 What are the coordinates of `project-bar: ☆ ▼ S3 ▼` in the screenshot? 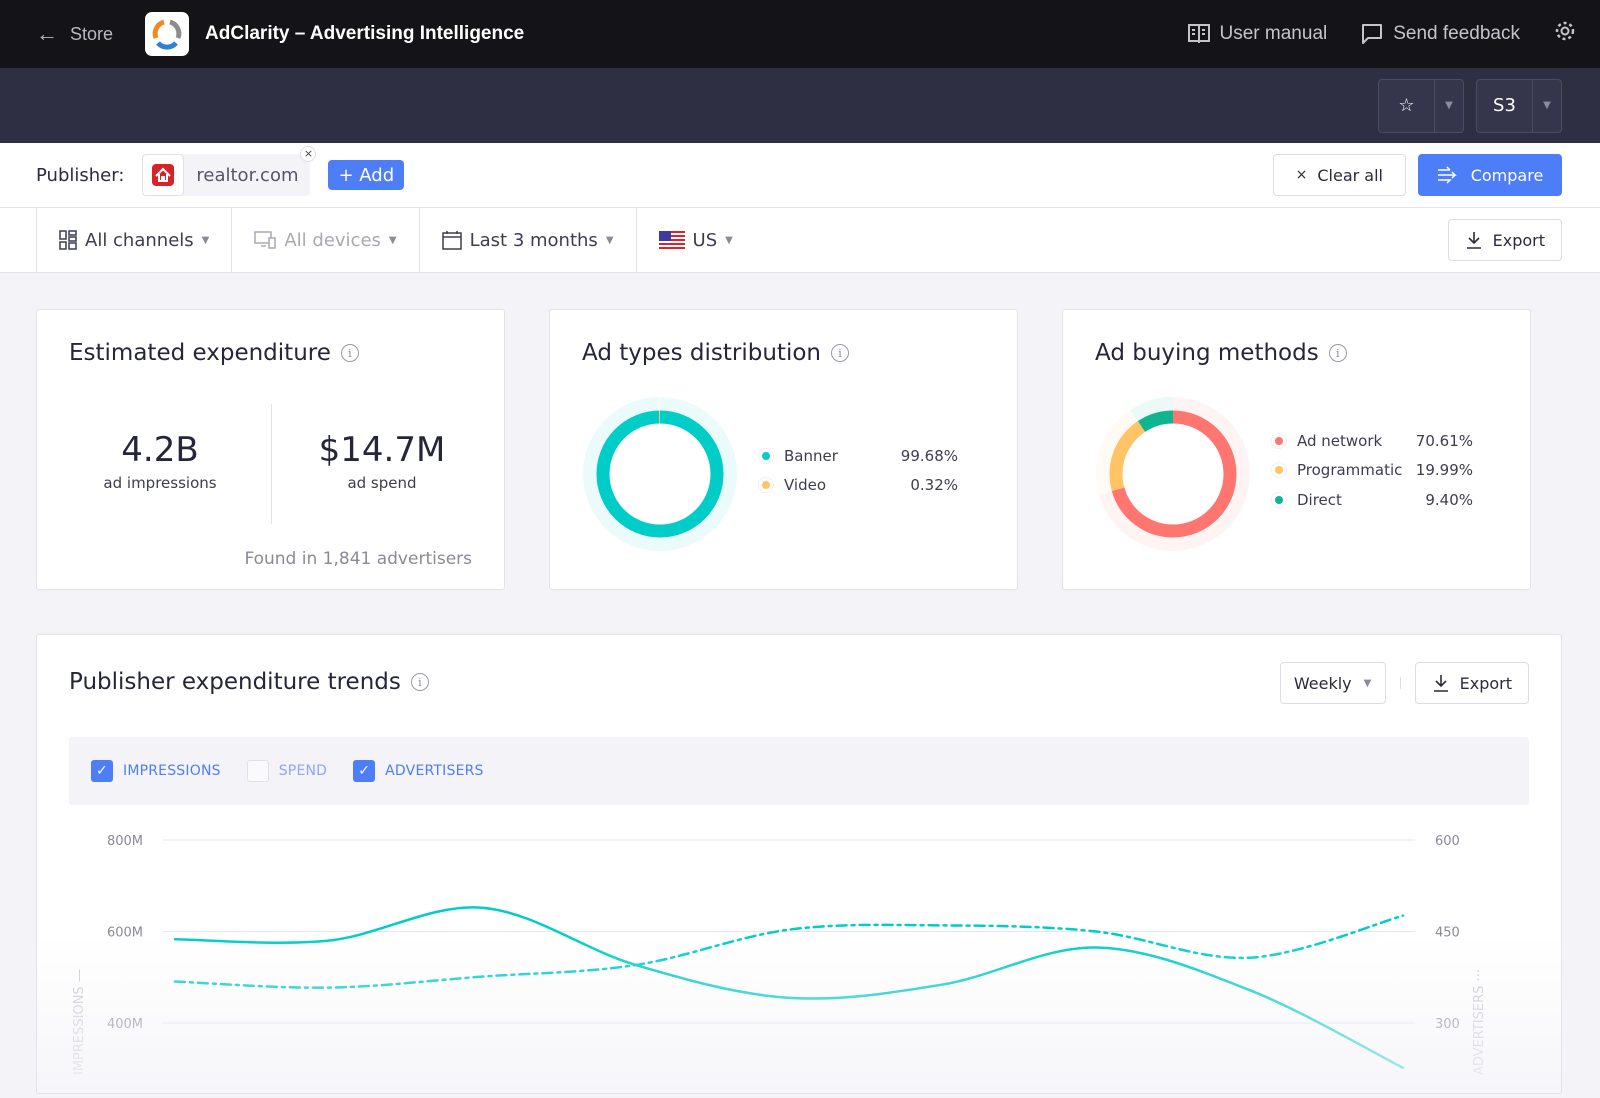 It's located at (800, 105).